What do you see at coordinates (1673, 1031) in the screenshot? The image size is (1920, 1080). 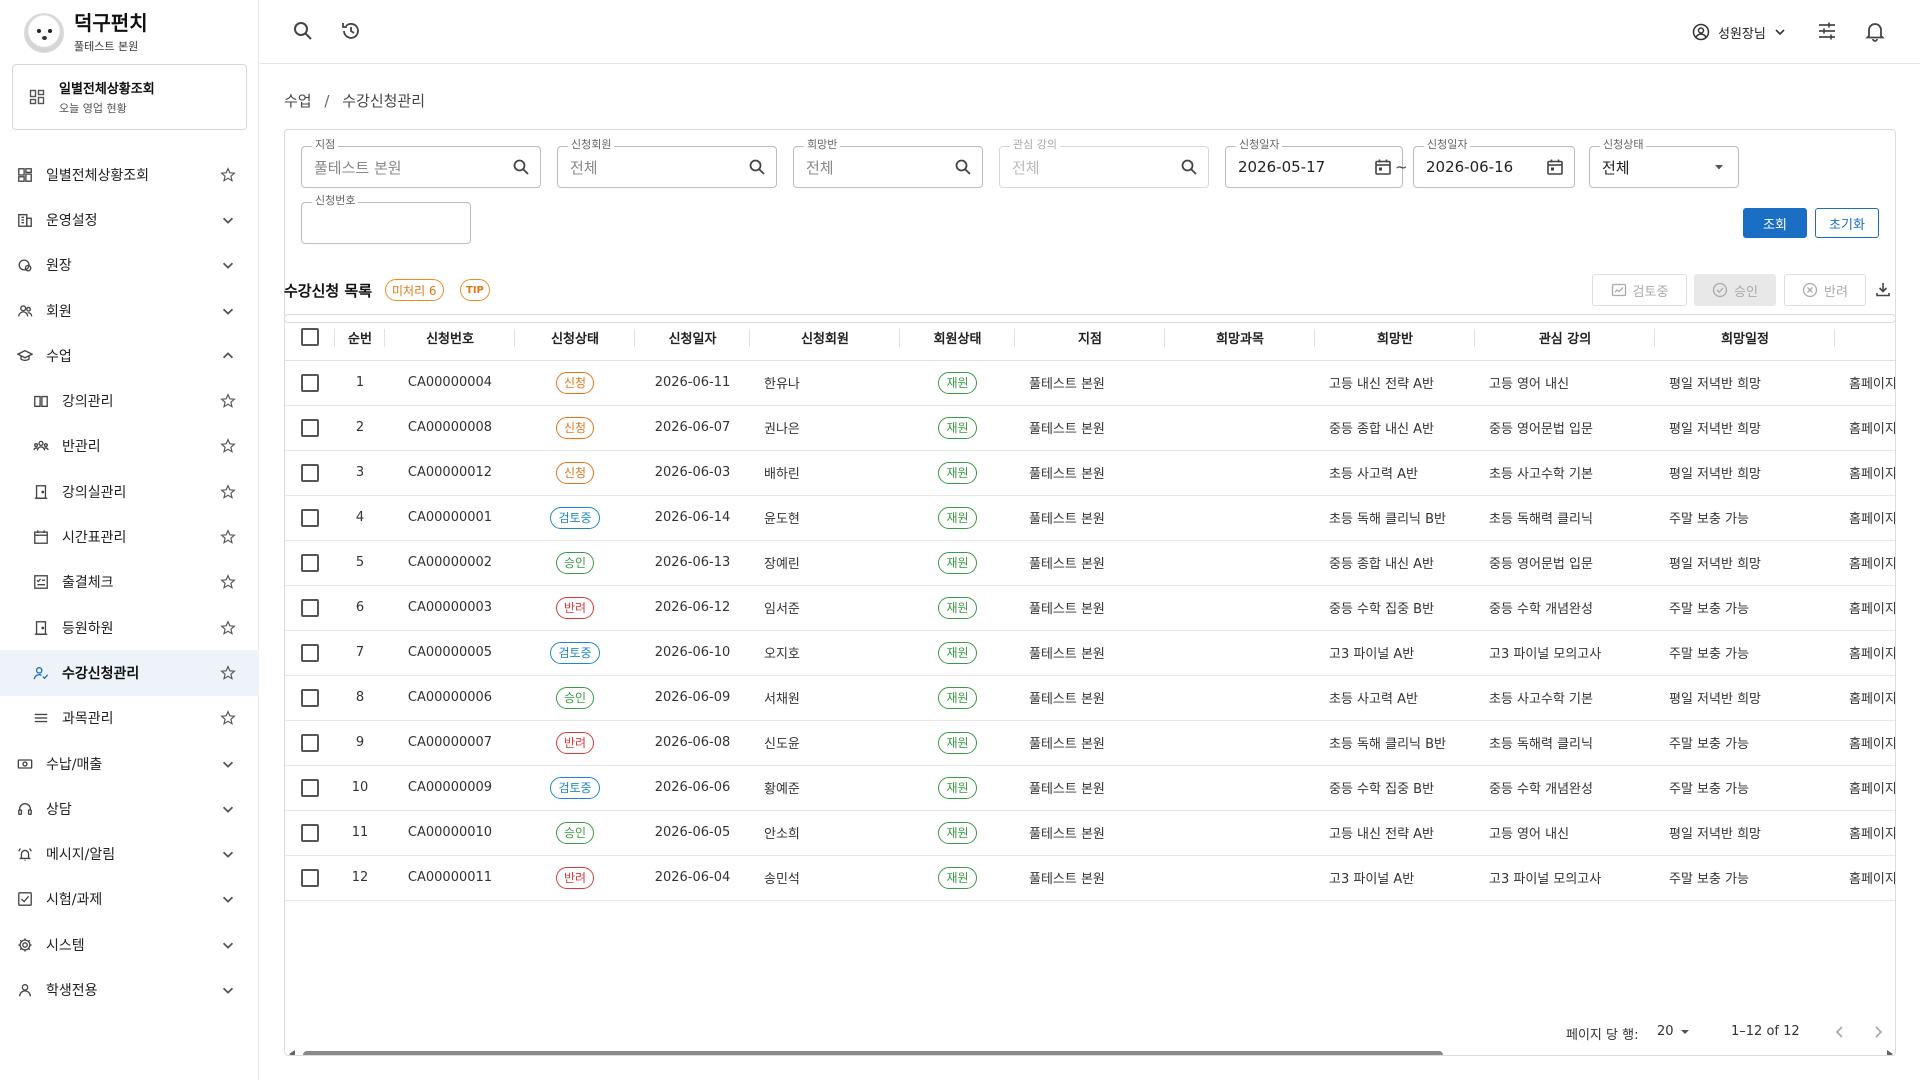 I see `rows-per-page-select: 20` at bounding box center [1673, 1031].